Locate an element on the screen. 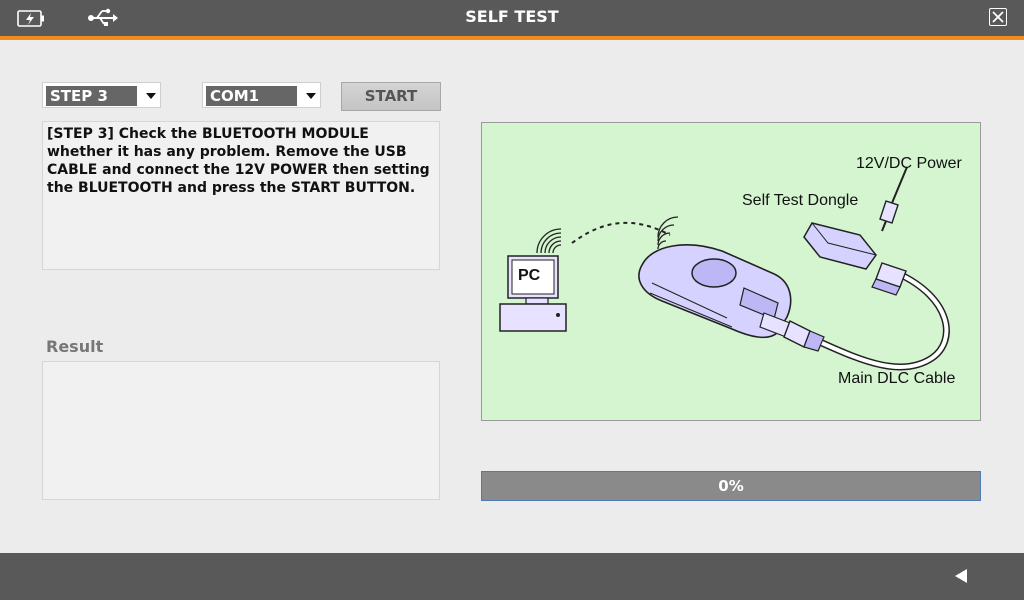 This screenshot has height=600, width=1024. bottom-bar is located at coordinates (512, 576).